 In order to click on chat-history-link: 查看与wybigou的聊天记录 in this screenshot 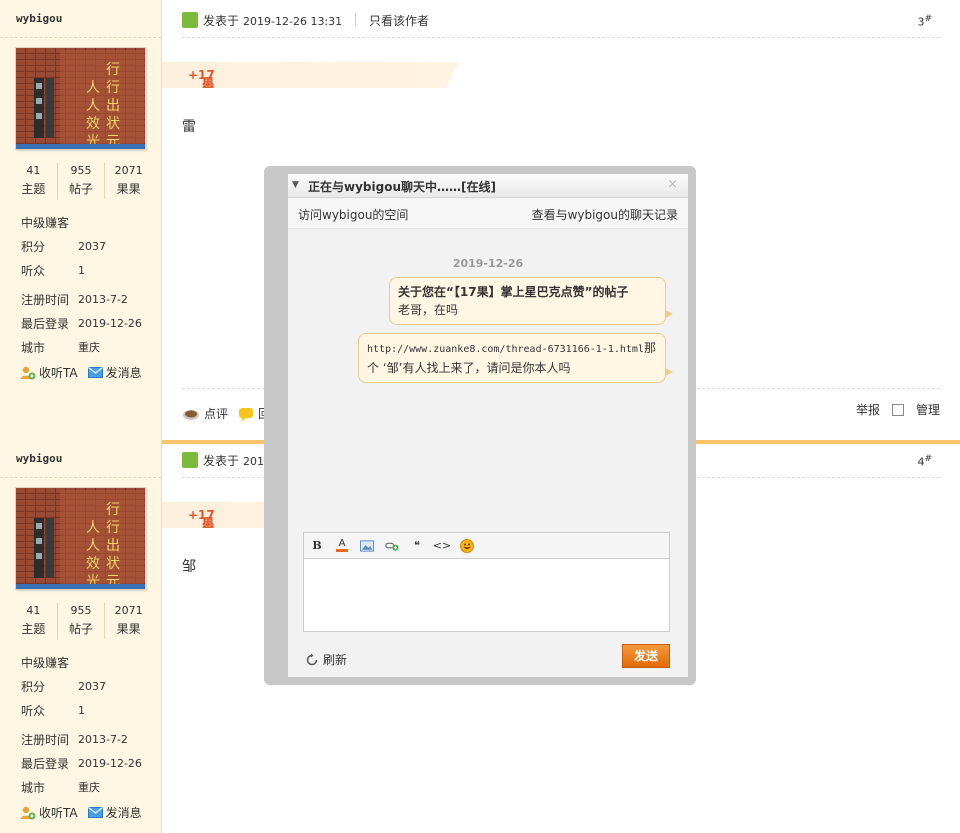, I will do `click(605, 214)`.